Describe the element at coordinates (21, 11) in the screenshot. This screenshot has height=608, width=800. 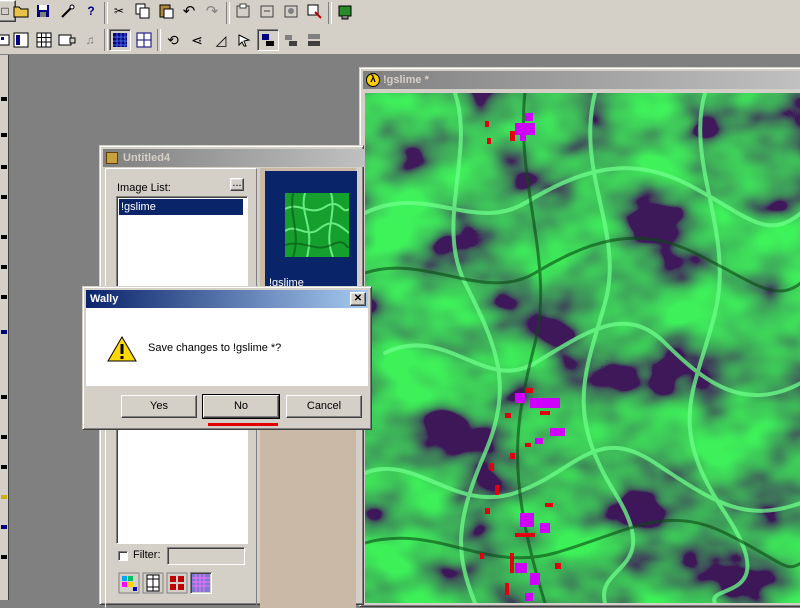
I see `open-icon` at that location.